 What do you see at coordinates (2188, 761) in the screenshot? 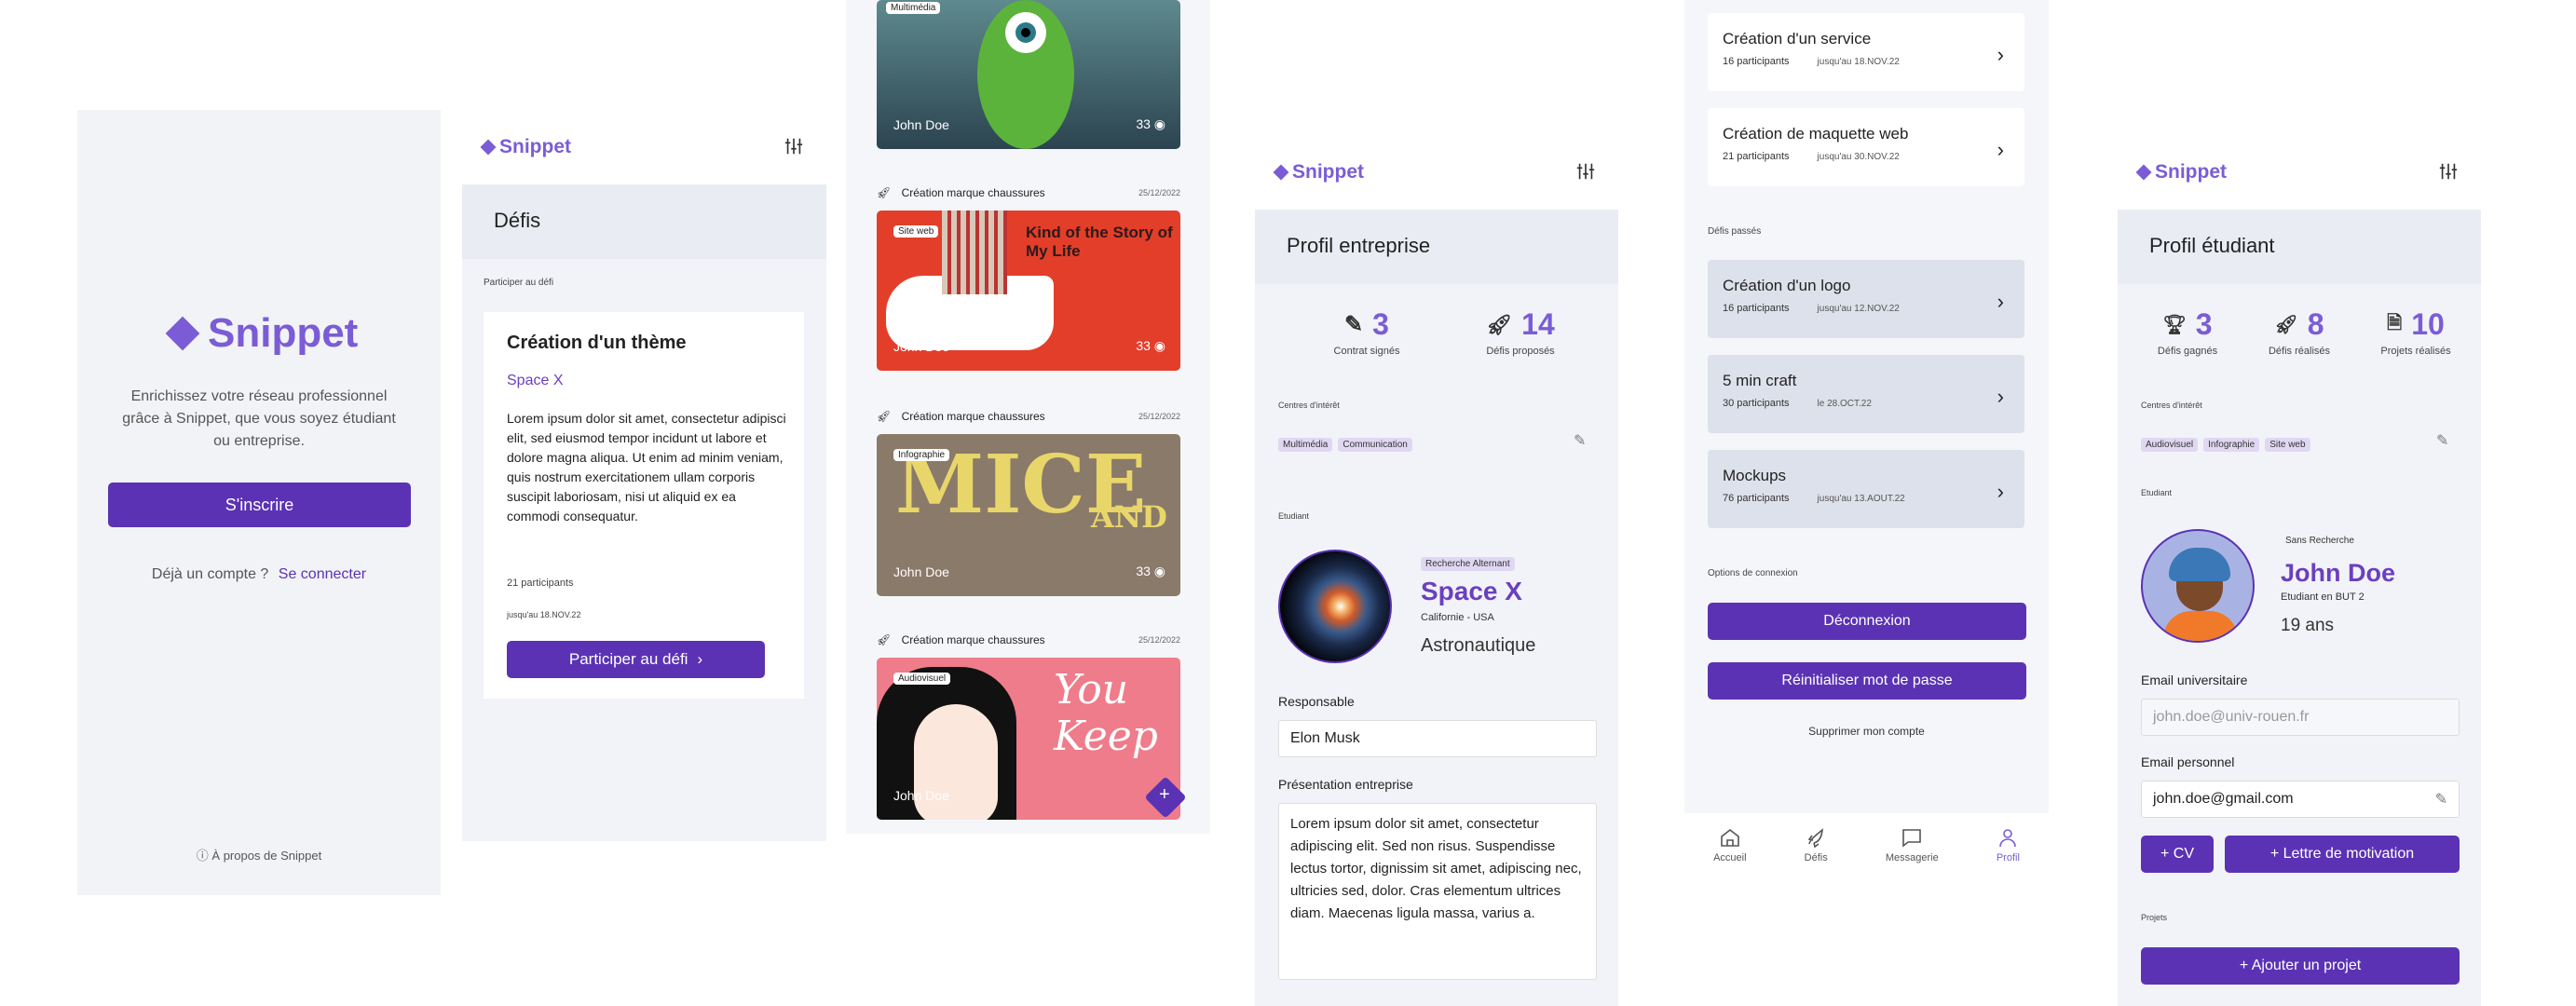
I see `email-p-label: Email personnel` at bounding box center [2188, 761].